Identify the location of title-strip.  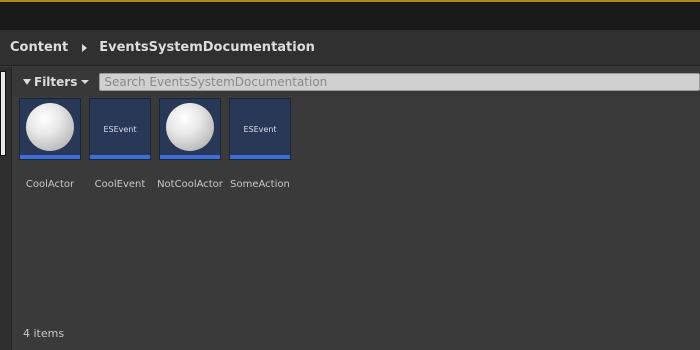
(350, 15).